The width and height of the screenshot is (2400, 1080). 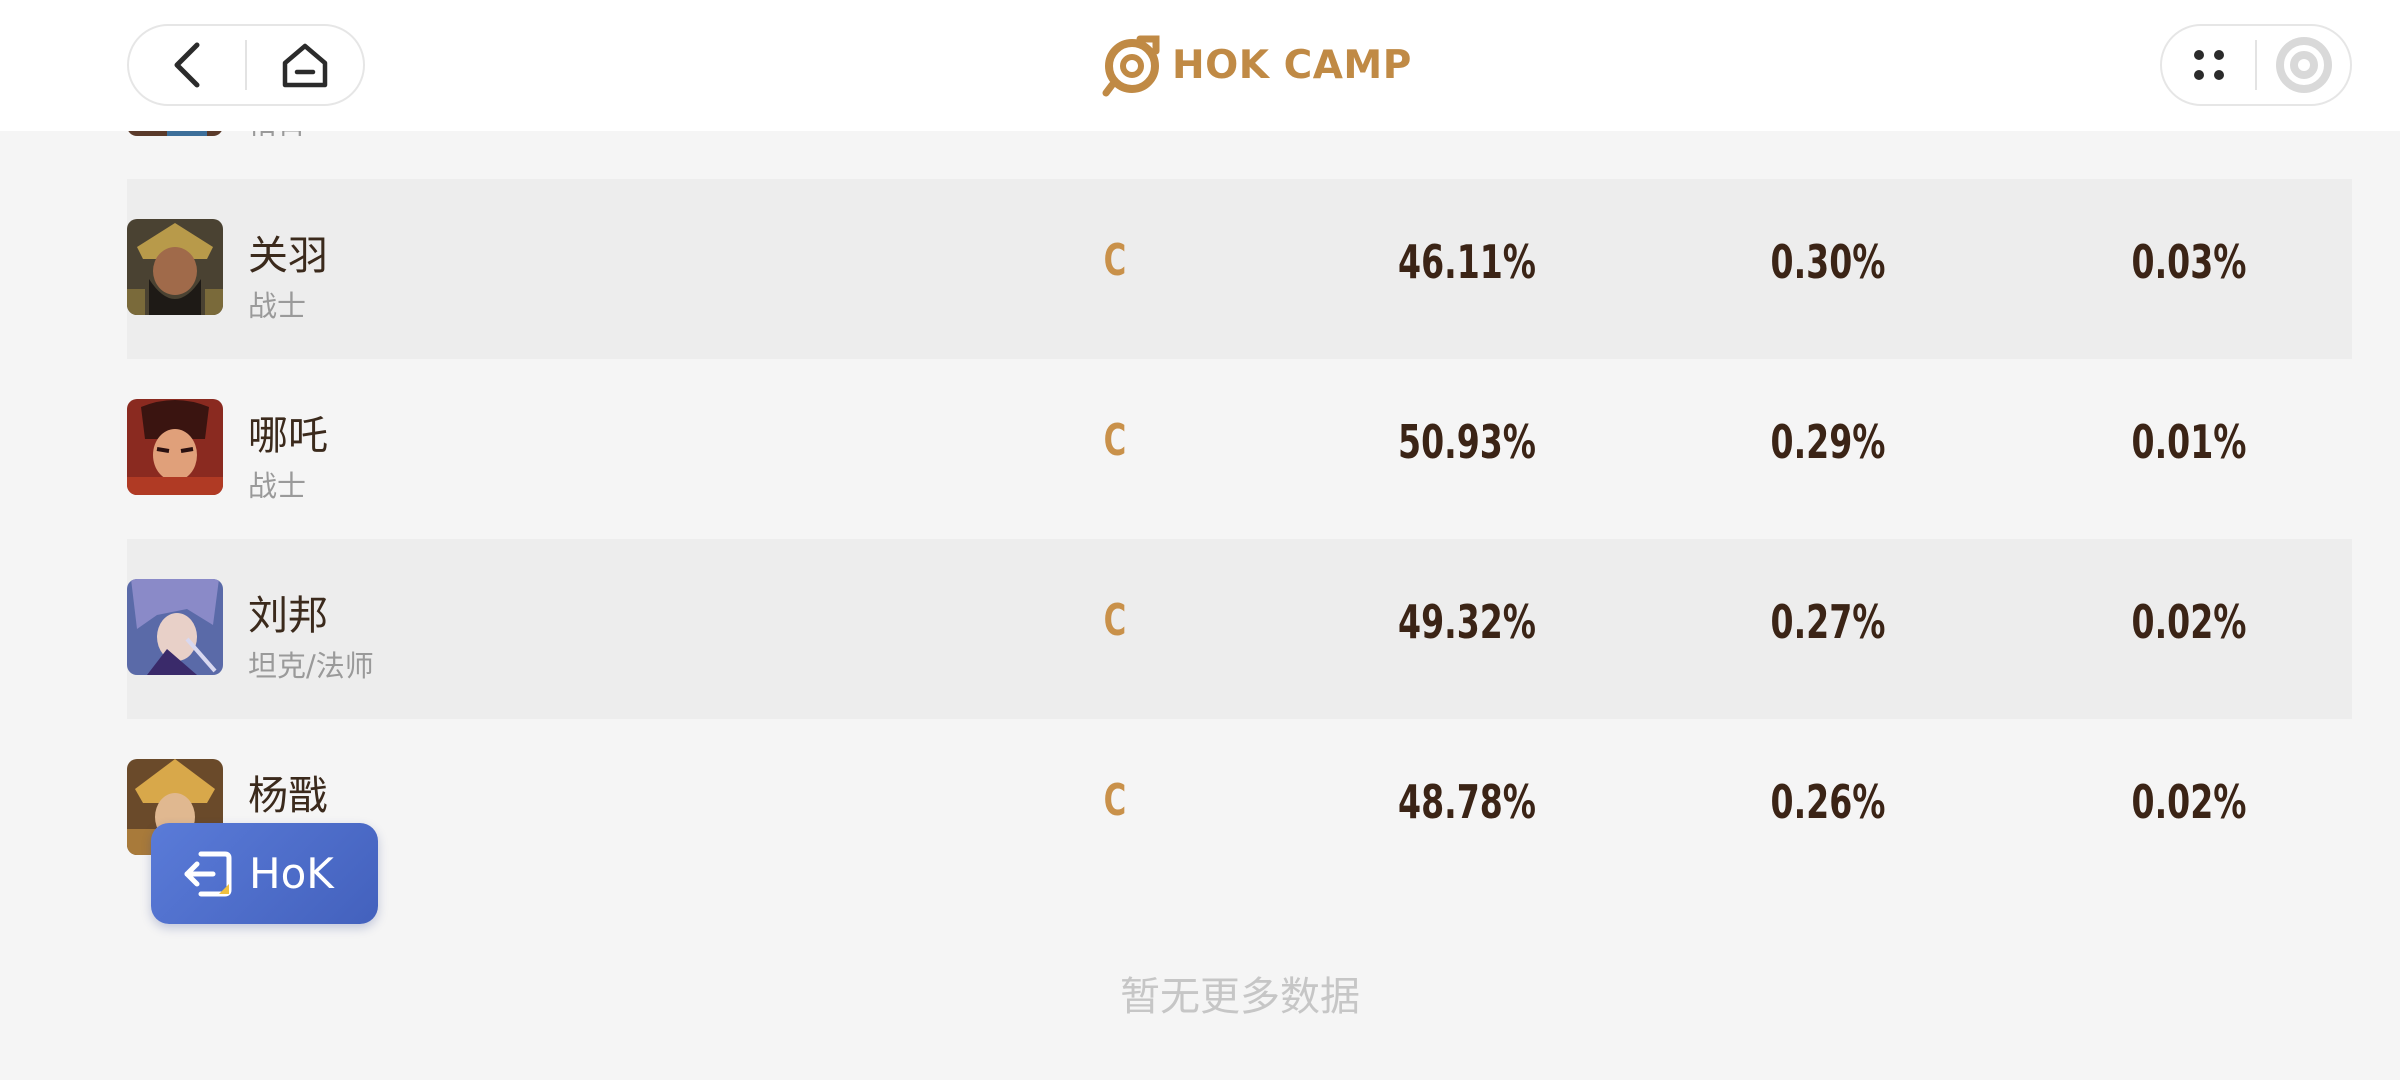 I want to click on more-menu-button, so click(x=2208, y=65).